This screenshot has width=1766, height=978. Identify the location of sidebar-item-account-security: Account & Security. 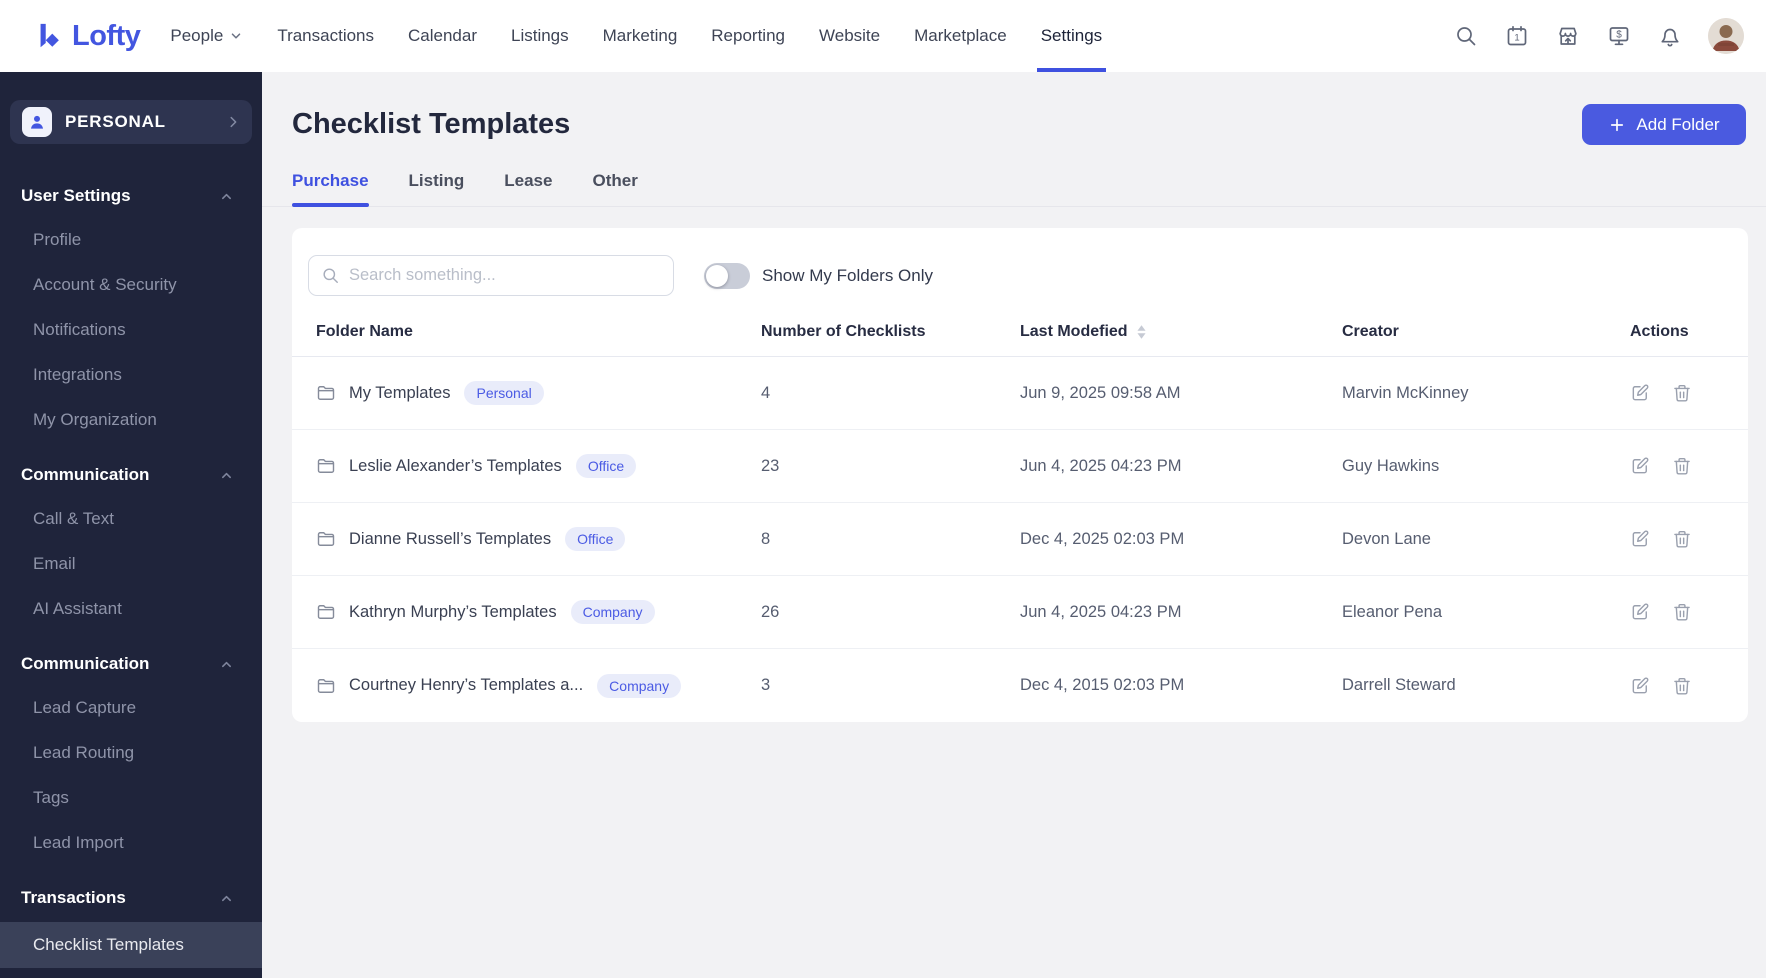
(131, 285).